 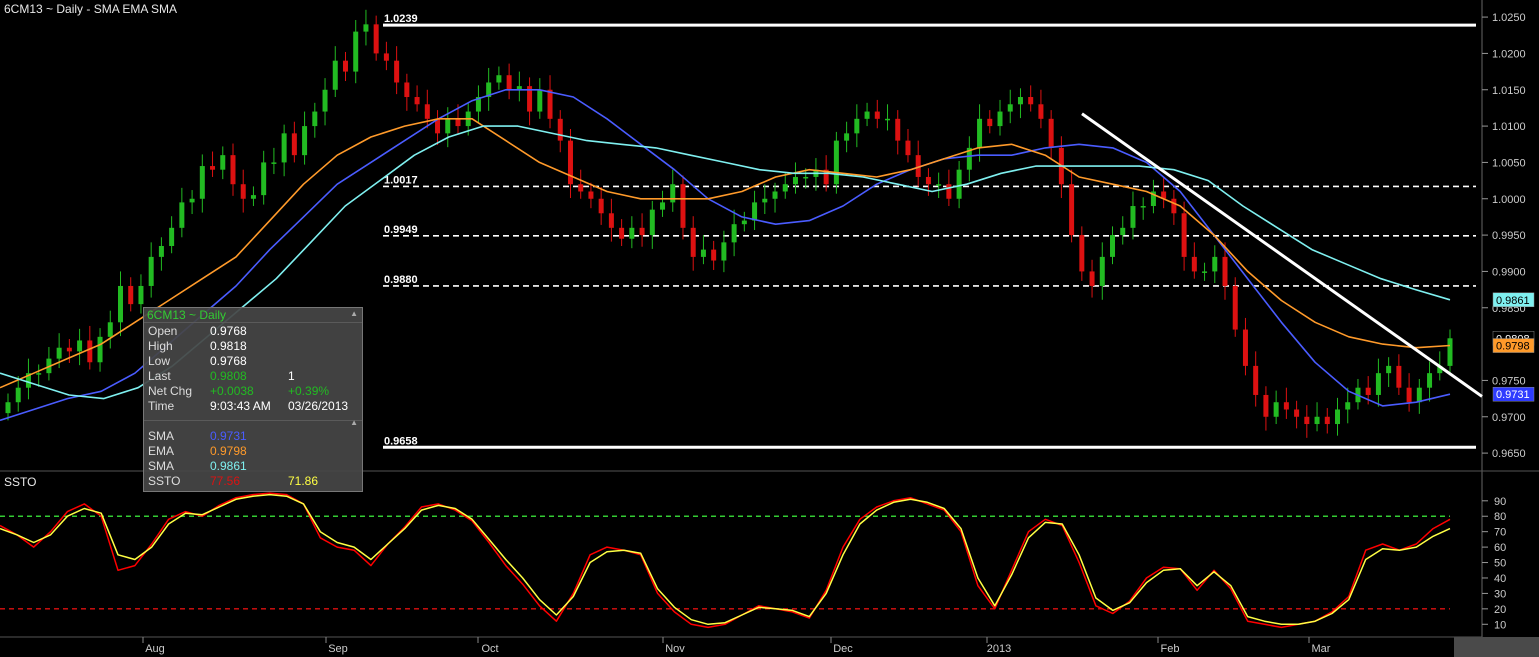 I want to click on price-tick-label: 0.9750, so click(x=1509, y=381).